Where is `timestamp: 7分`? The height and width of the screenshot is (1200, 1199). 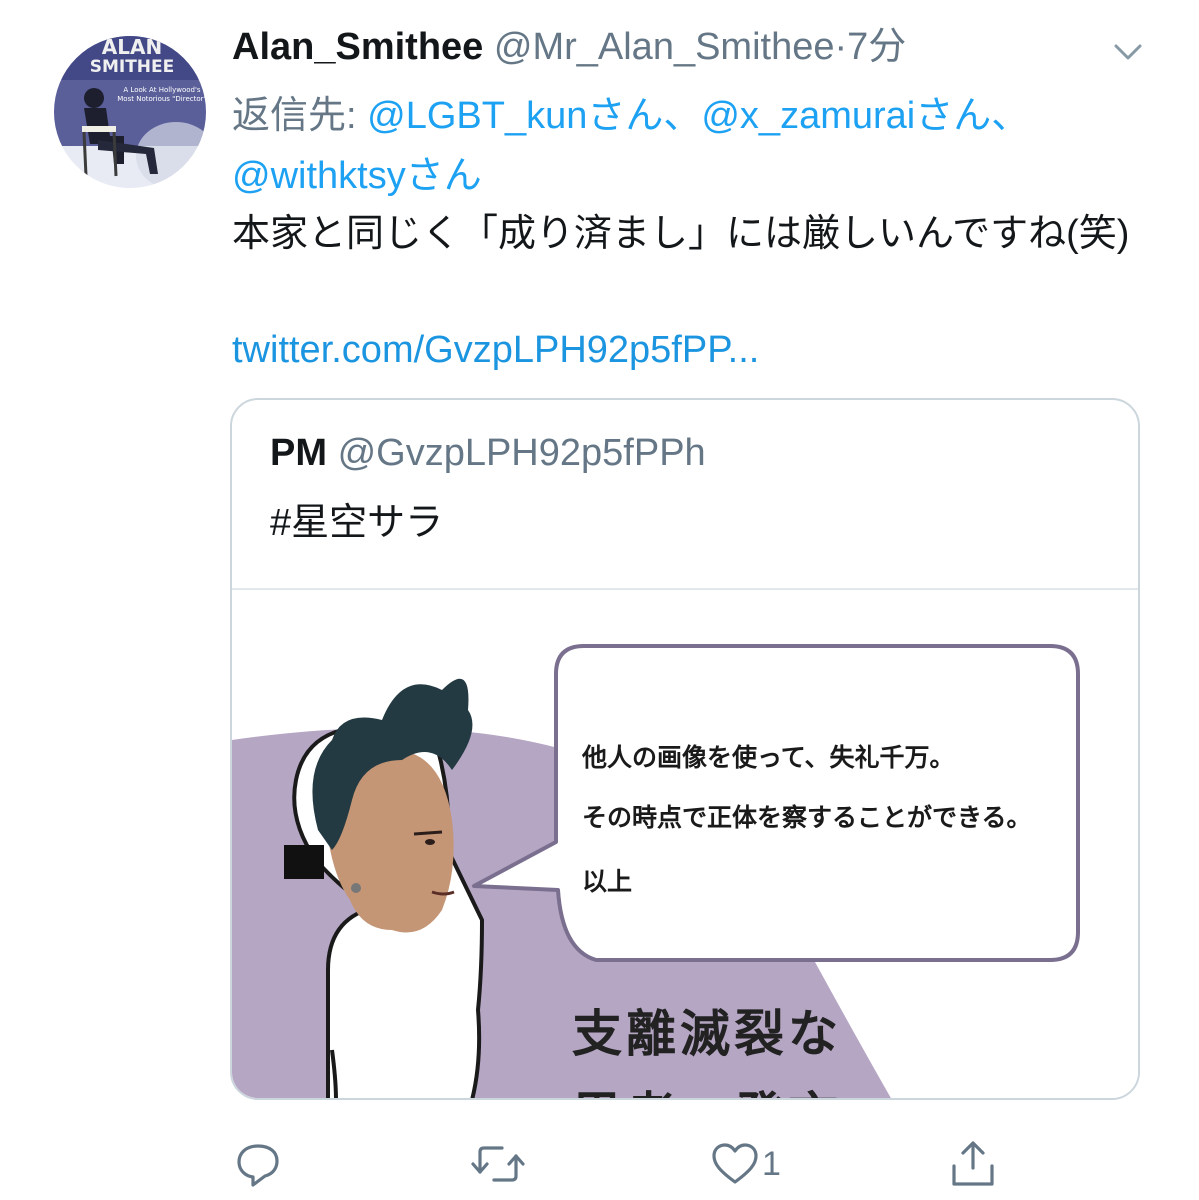
timestamp: 7分 is located at coordinates (876, 47).